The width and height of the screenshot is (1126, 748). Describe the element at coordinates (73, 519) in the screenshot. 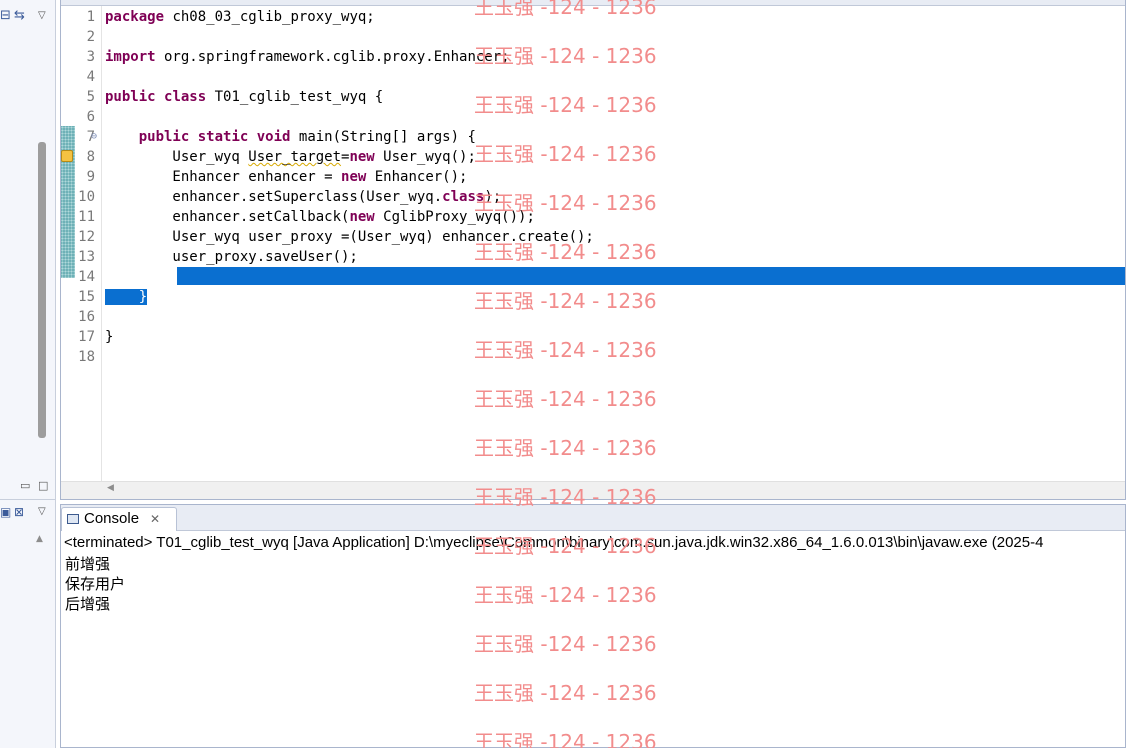

I see `console-icon` at that location.